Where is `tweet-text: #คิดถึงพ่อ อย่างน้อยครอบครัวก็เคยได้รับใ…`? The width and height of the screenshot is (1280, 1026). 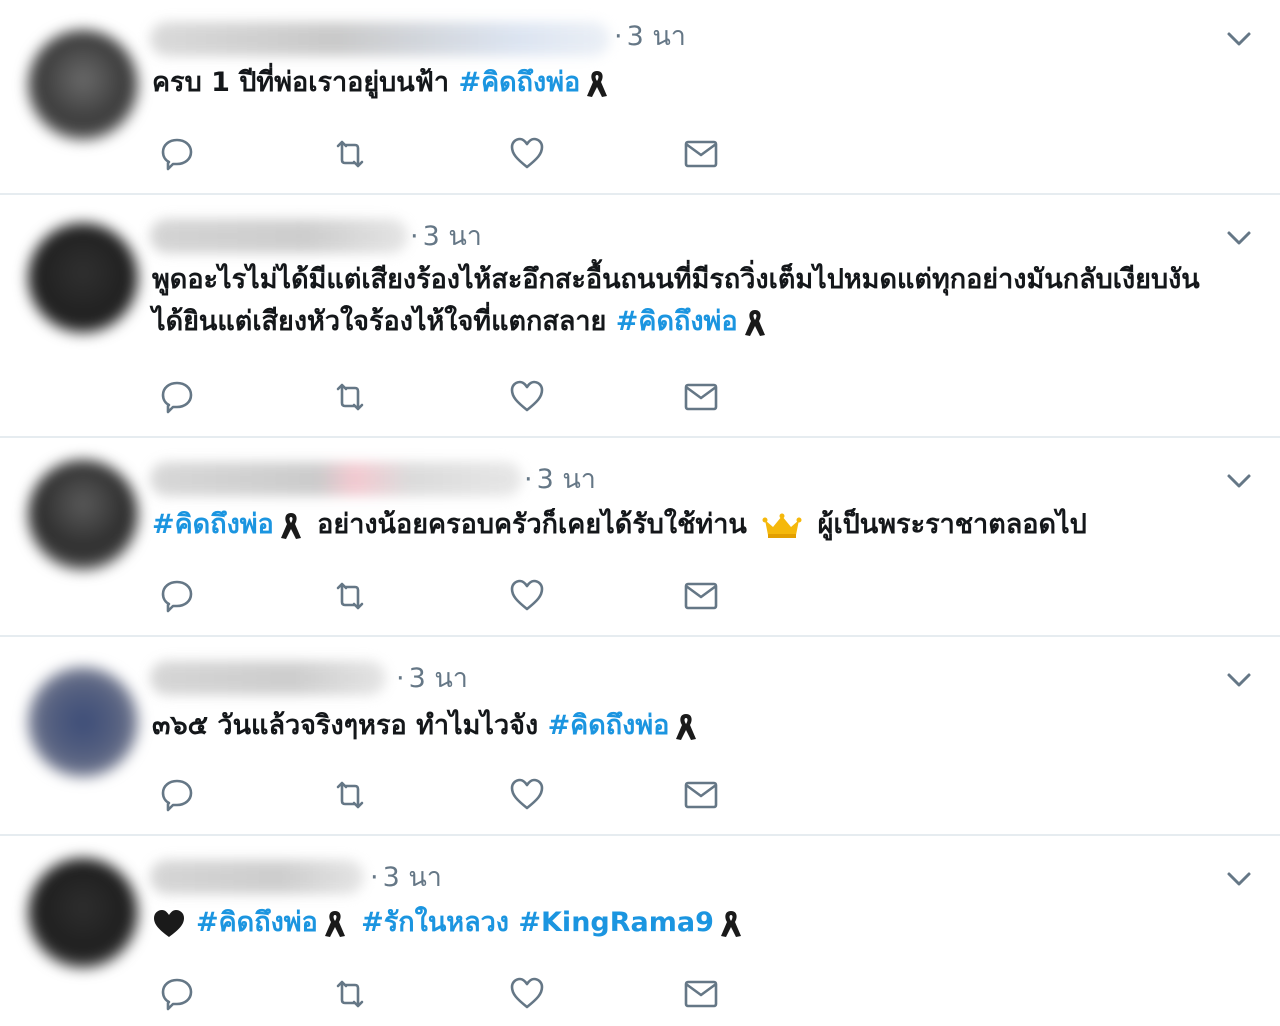
tweet-text: #คิดถึงพ่อ อย่างน้อยครอบครัวก็เคยได้รับใ… is located at coordinates (701, 525).